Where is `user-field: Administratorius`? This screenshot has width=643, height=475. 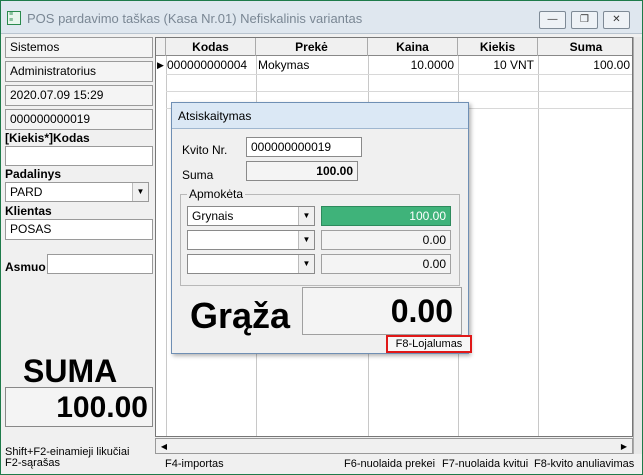 user-field: Administratorius is located at coordinates (79, 71).